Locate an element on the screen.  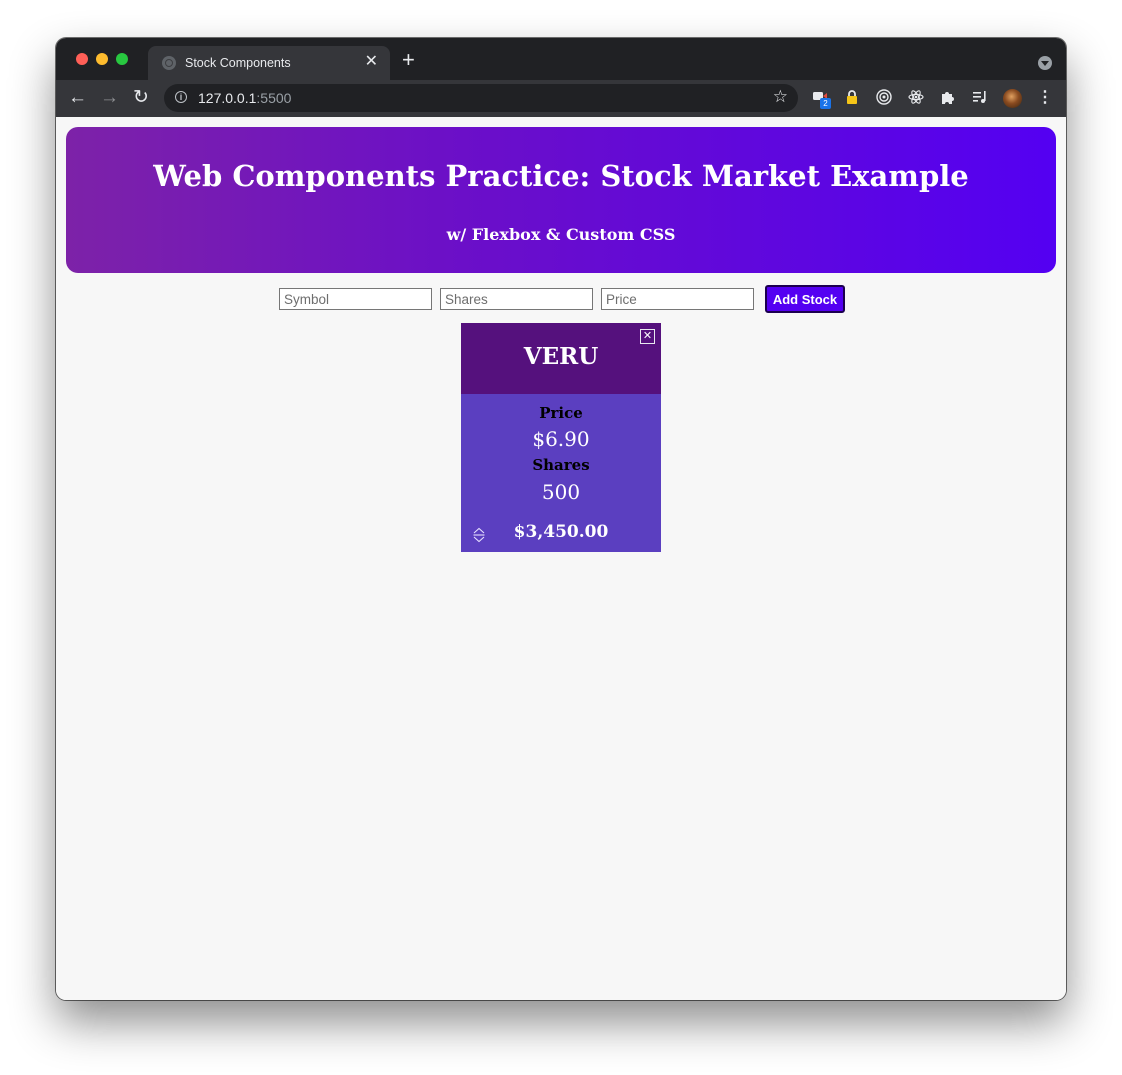
browser-toolbar: ← → ↻ i 127.0.0.1:5500 ☆ 2 ⋮ is located at coordinates (561, 98).